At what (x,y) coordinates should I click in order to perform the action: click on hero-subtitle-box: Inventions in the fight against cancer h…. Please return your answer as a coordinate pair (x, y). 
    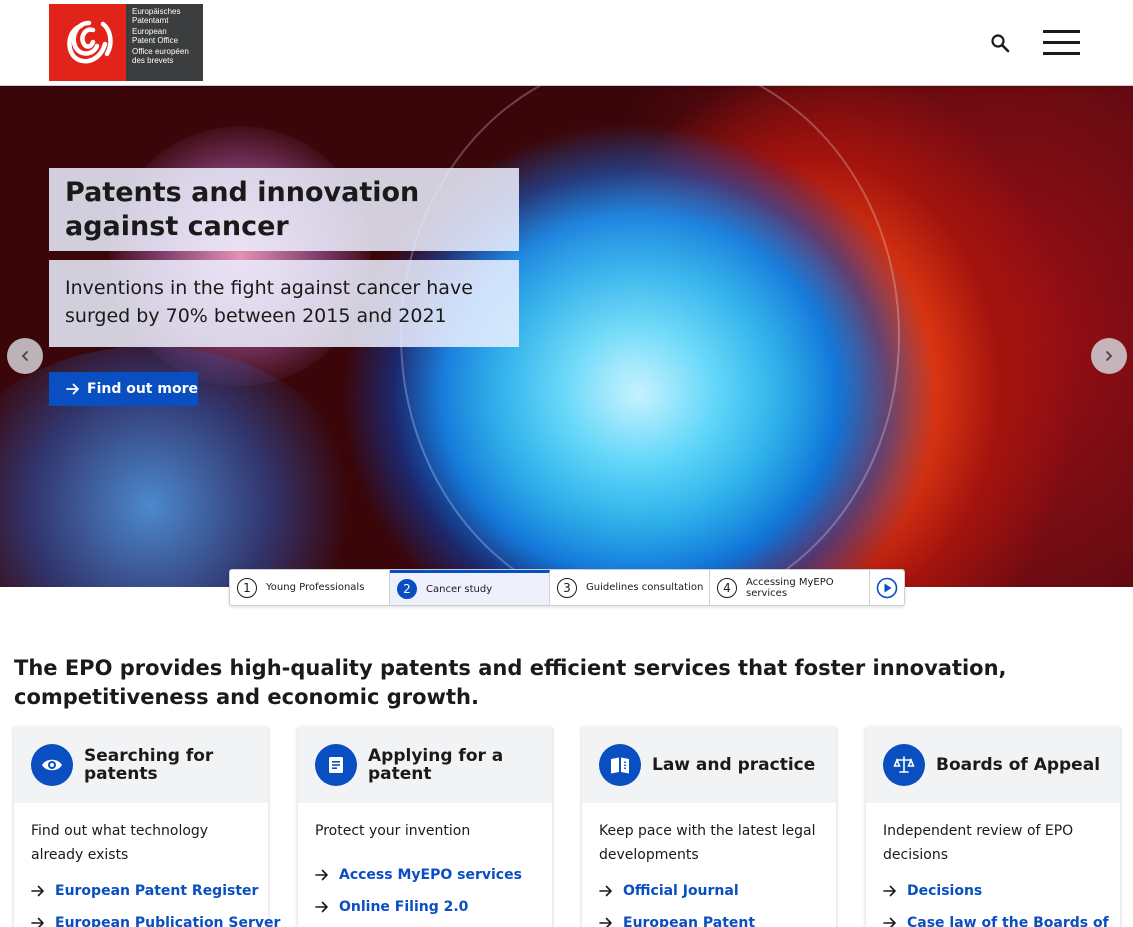
    Looking at the image, I should click on (284, 303).